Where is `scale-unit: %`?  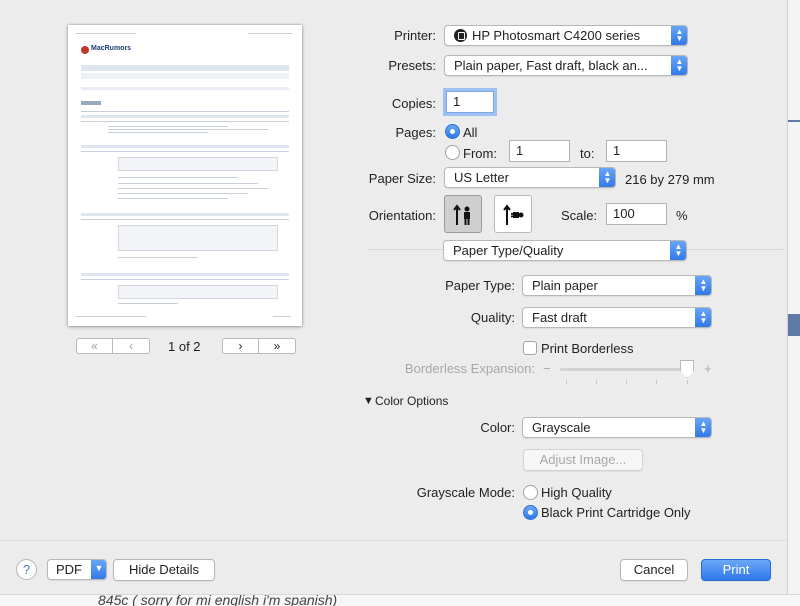
scale-unit: % is located at coordinates (682, 215).